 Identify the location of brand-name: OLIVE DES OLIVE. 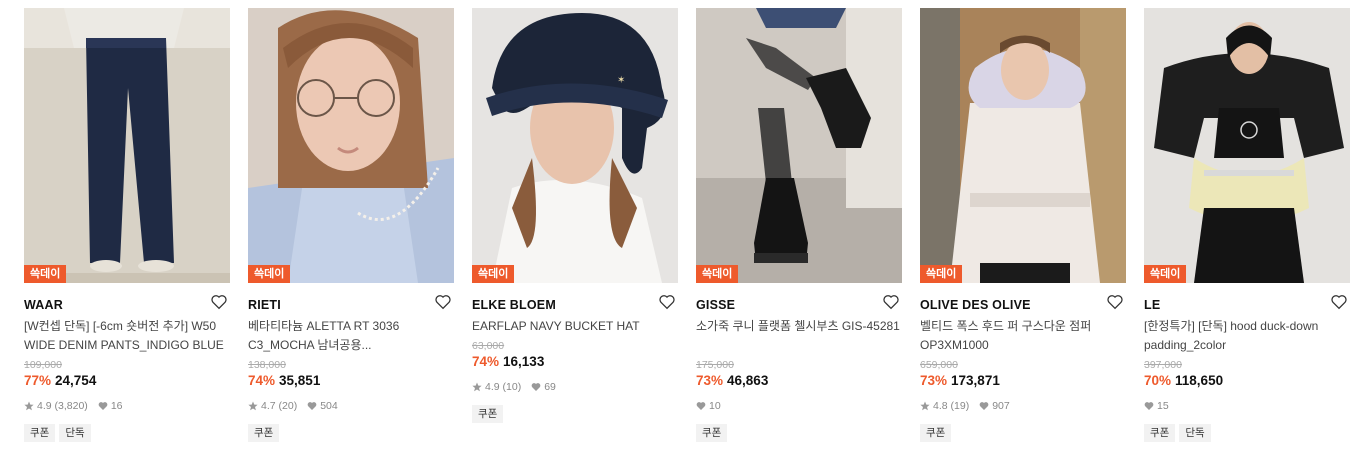
(975, 305).